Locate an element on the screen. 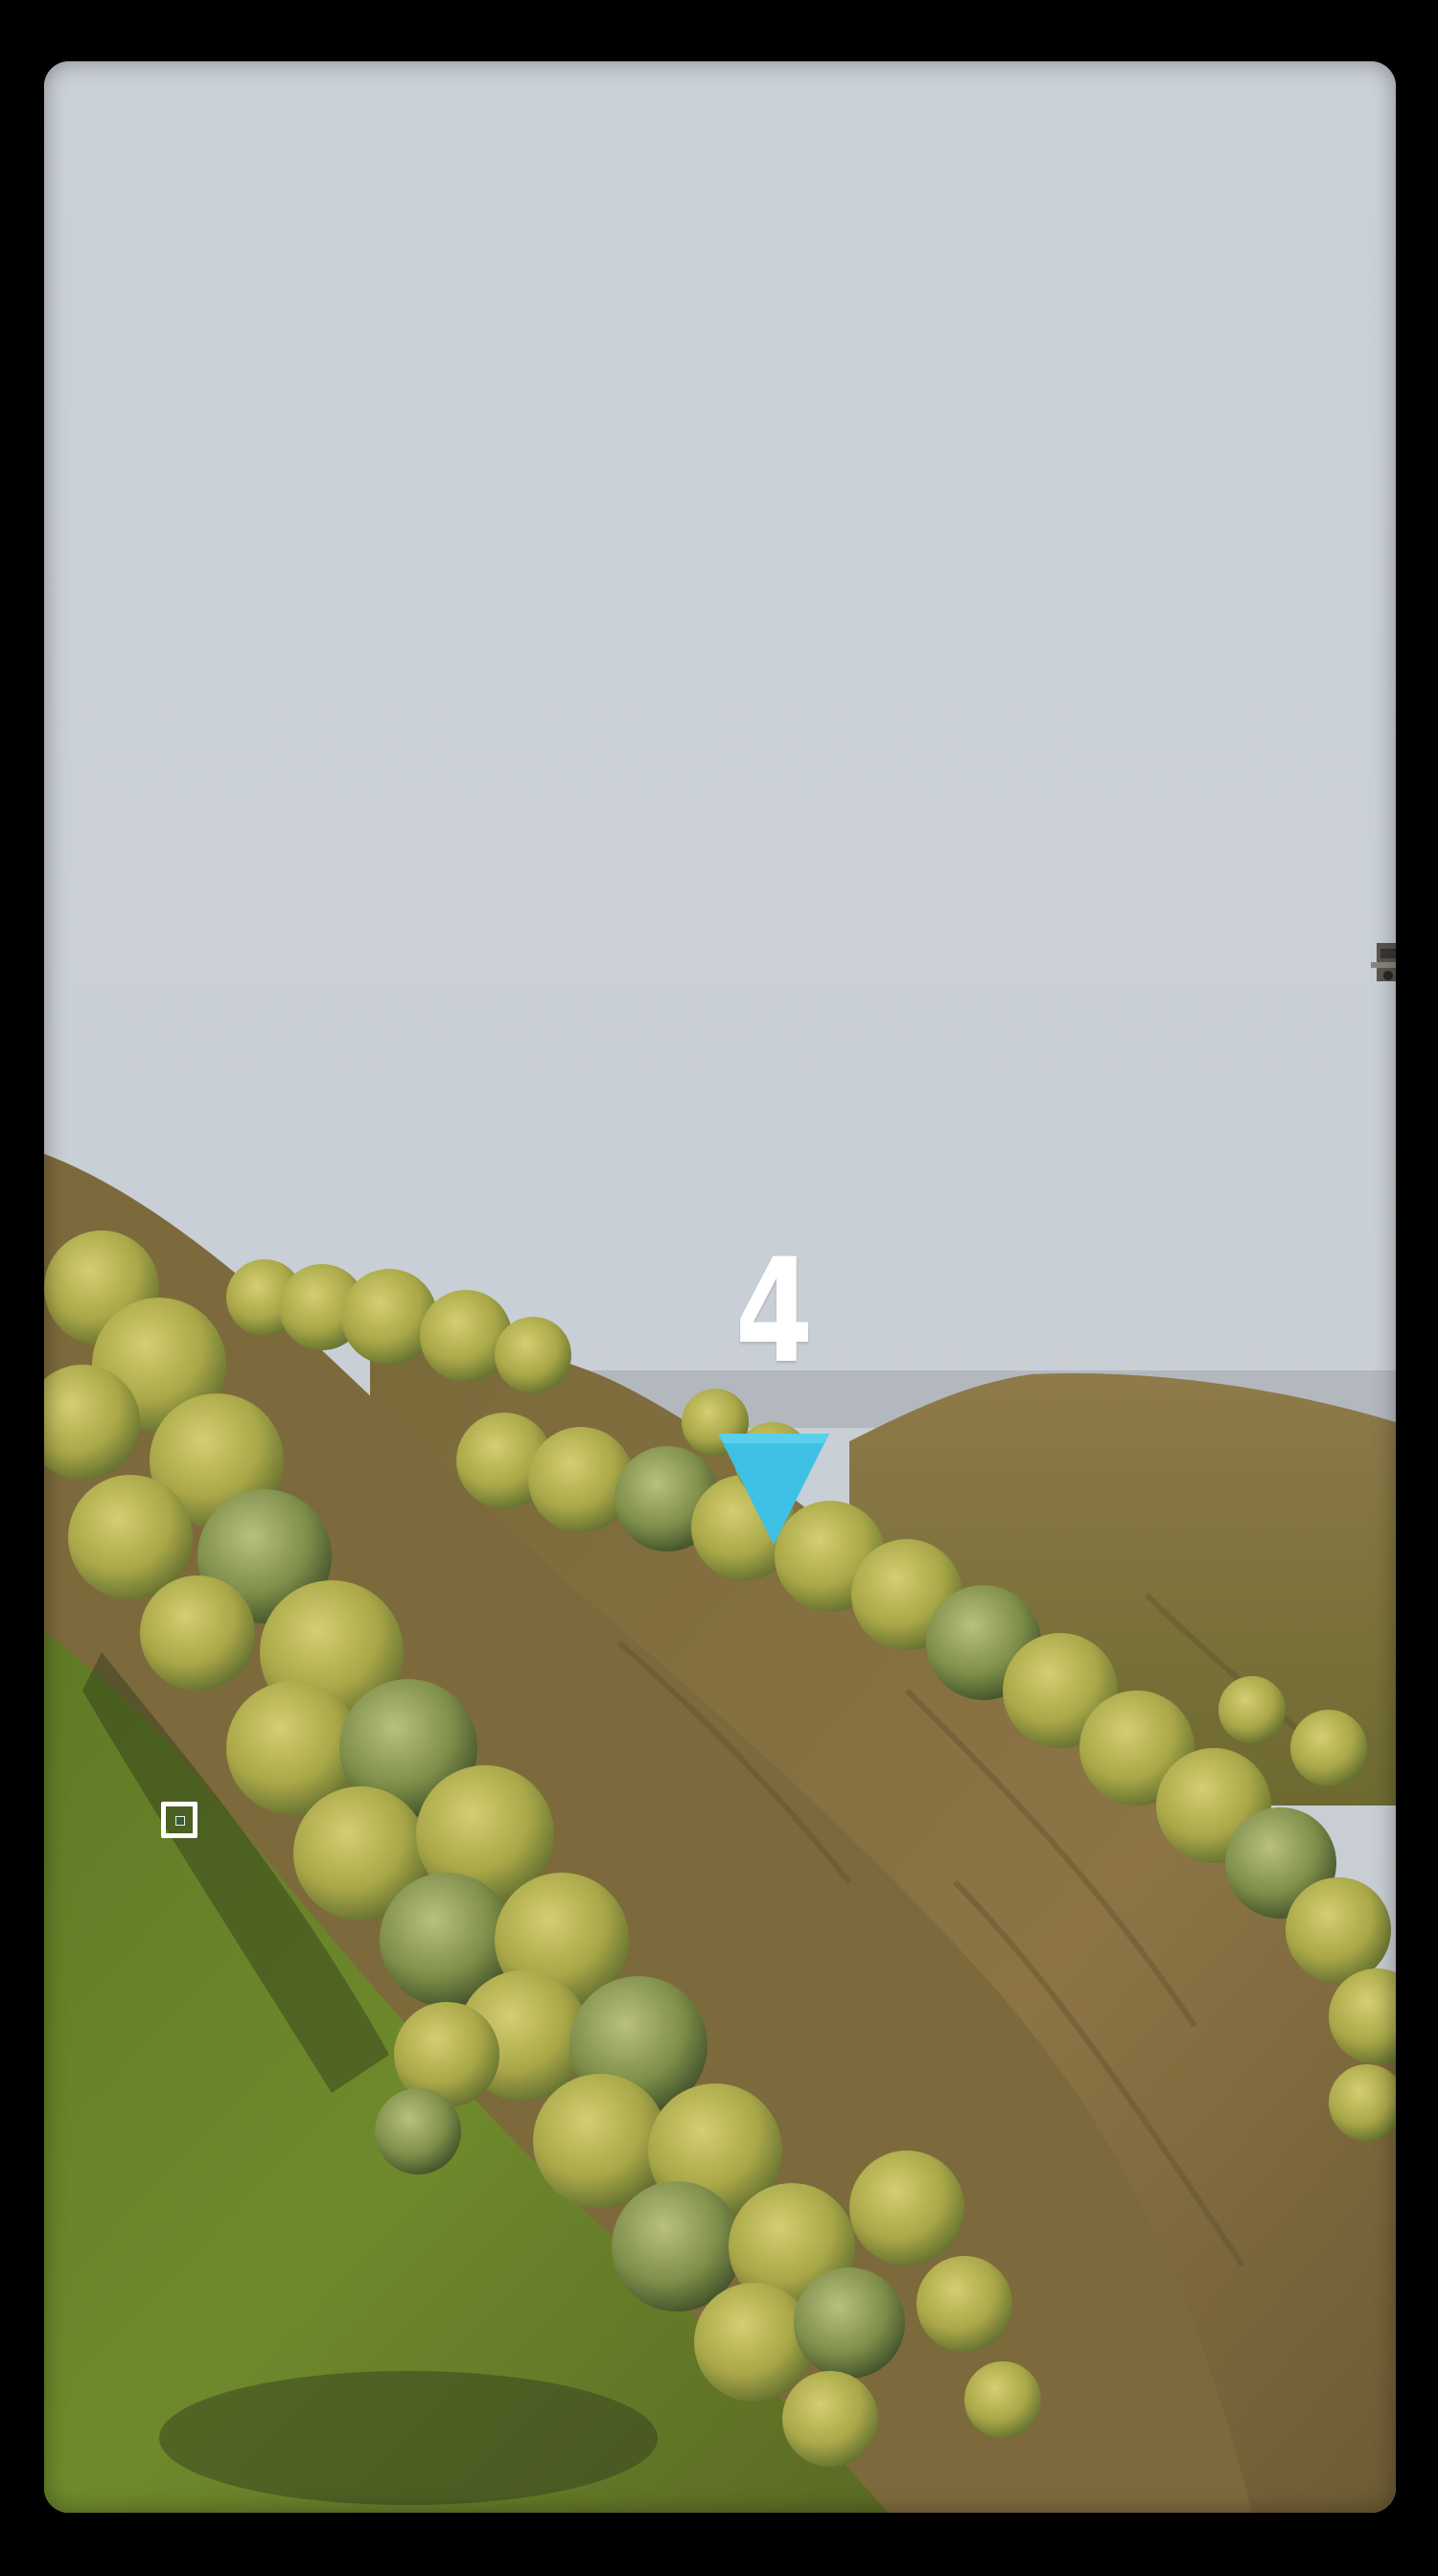 This screenshot has width=1438, height=2576. down-arrow-icon is located at coordinates (773, 1489).